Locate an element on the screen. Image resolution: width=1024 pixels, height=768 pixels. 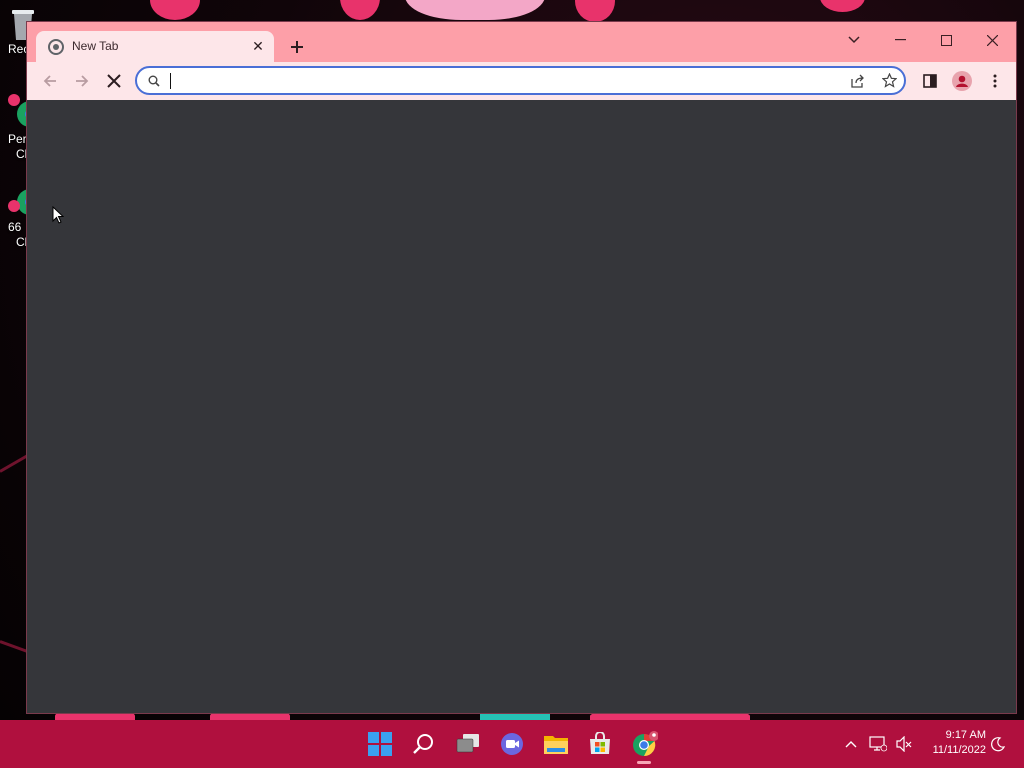
clock-time: 9:17 AM is located at coordinates (965, 735).